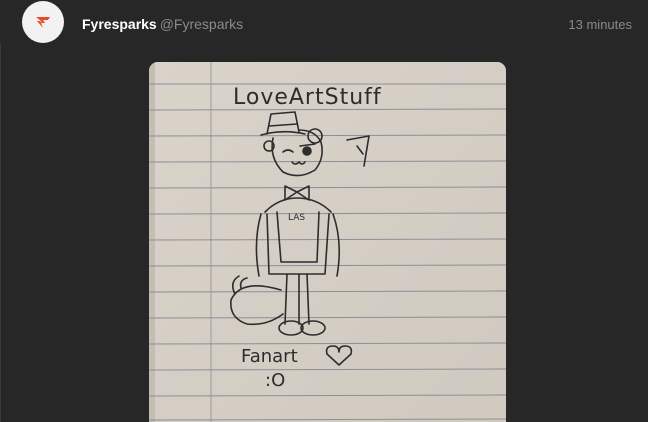 This screenshot has height=422, width=648. Describe the element at coordinates (119, 24) in the screenshot. I see `author-display-name: Fyresparks` at that location.